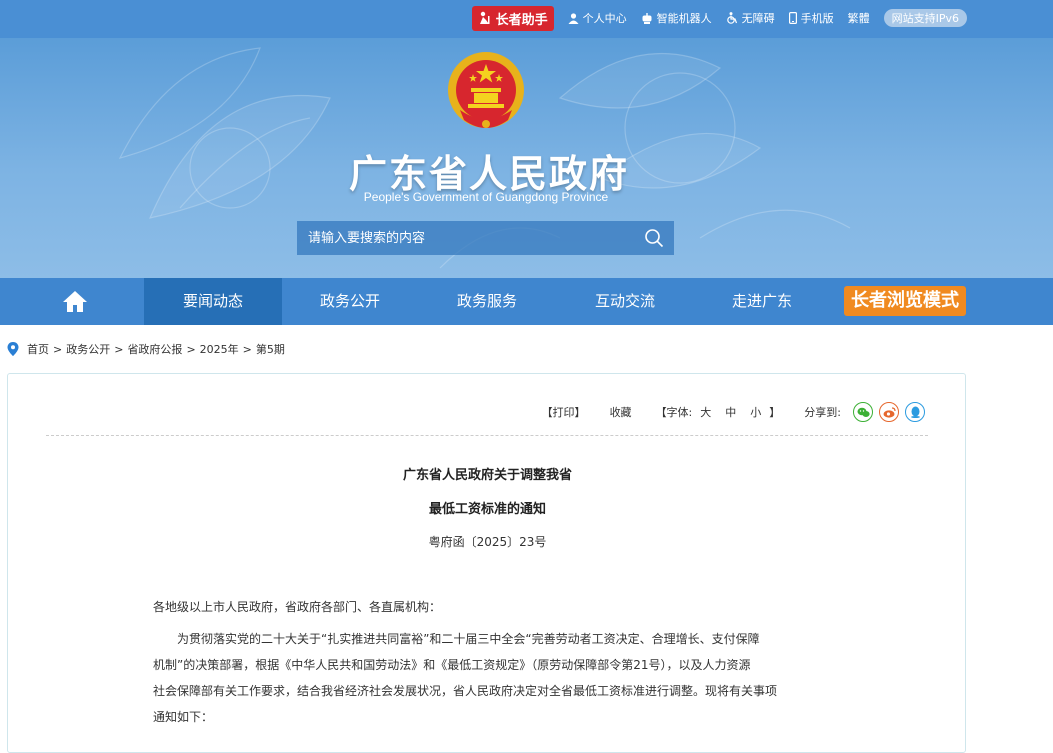 Image resolution: width=1053 pixels, height=753 pixels. I want to click on traditional-label: 繁體, so click(858, 18).